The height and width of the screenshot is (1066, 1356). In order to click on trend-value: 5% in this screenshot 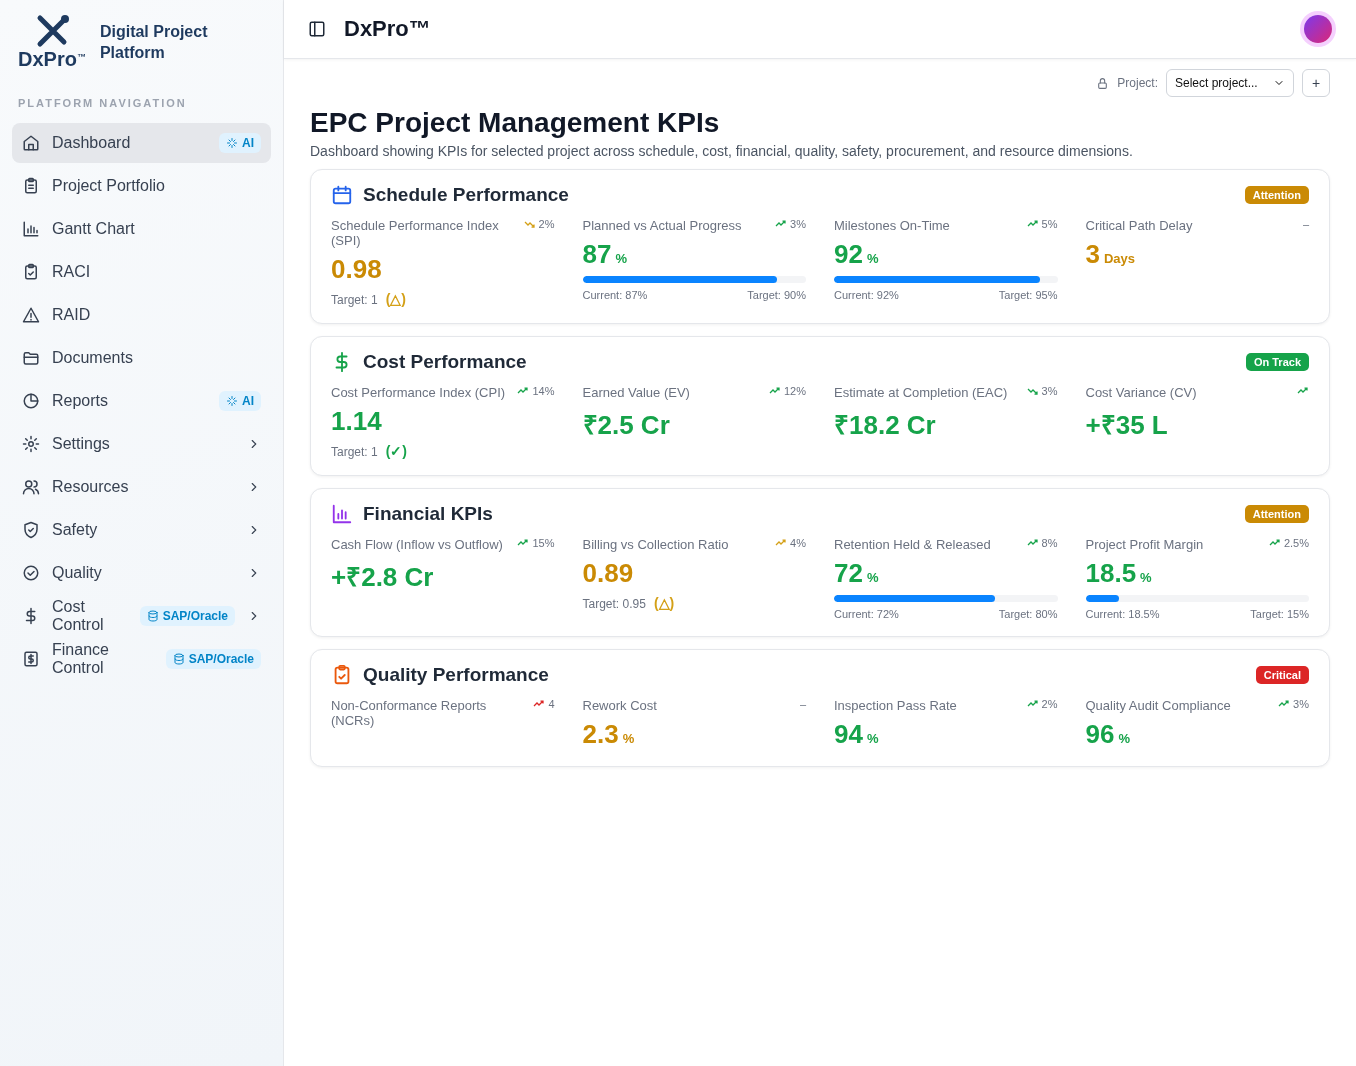, I will do `click(1049, 224)`.